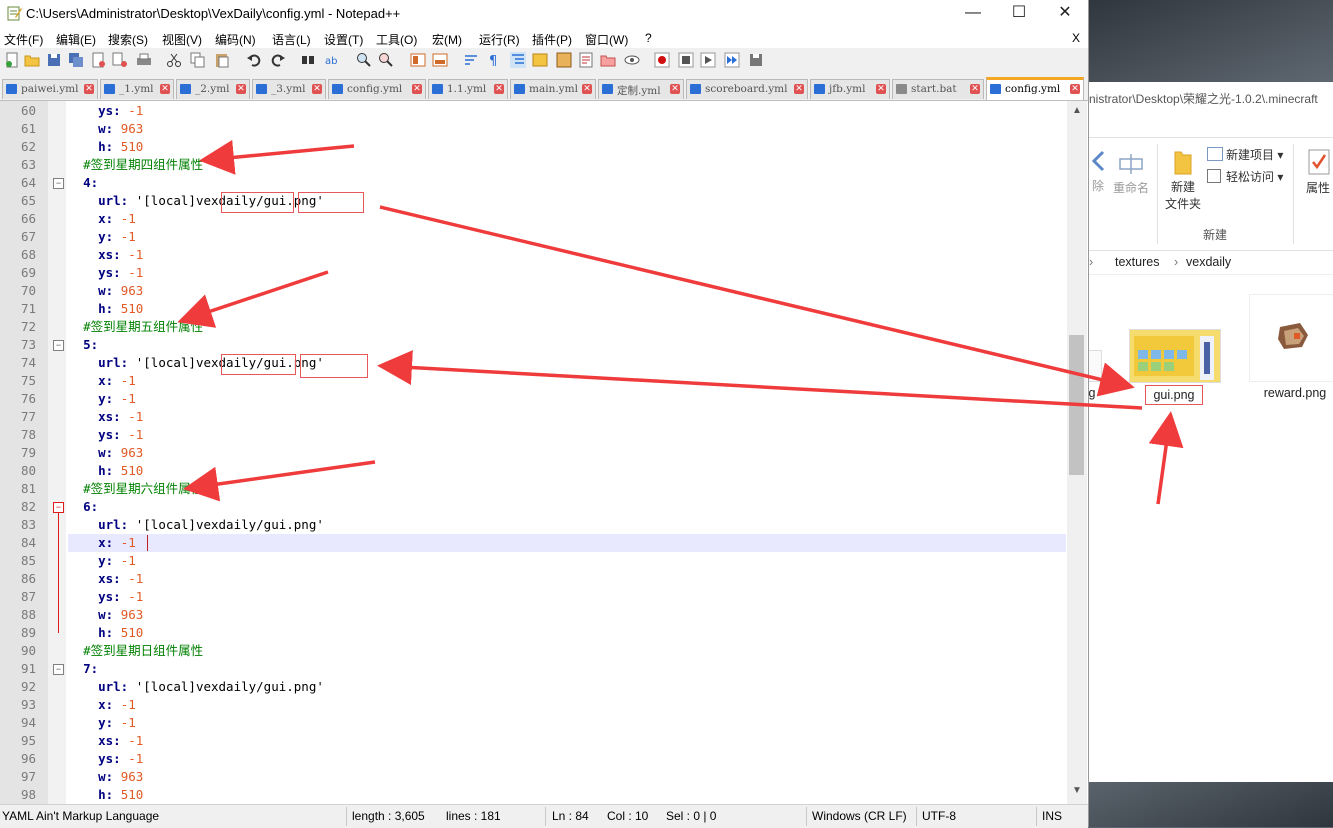 The height and width of the screenshot is (828, 1333). What do you see at coordinates (83, 183) in the screenshot?
I see `code-line: 4:` at bounding box center [83, 183].